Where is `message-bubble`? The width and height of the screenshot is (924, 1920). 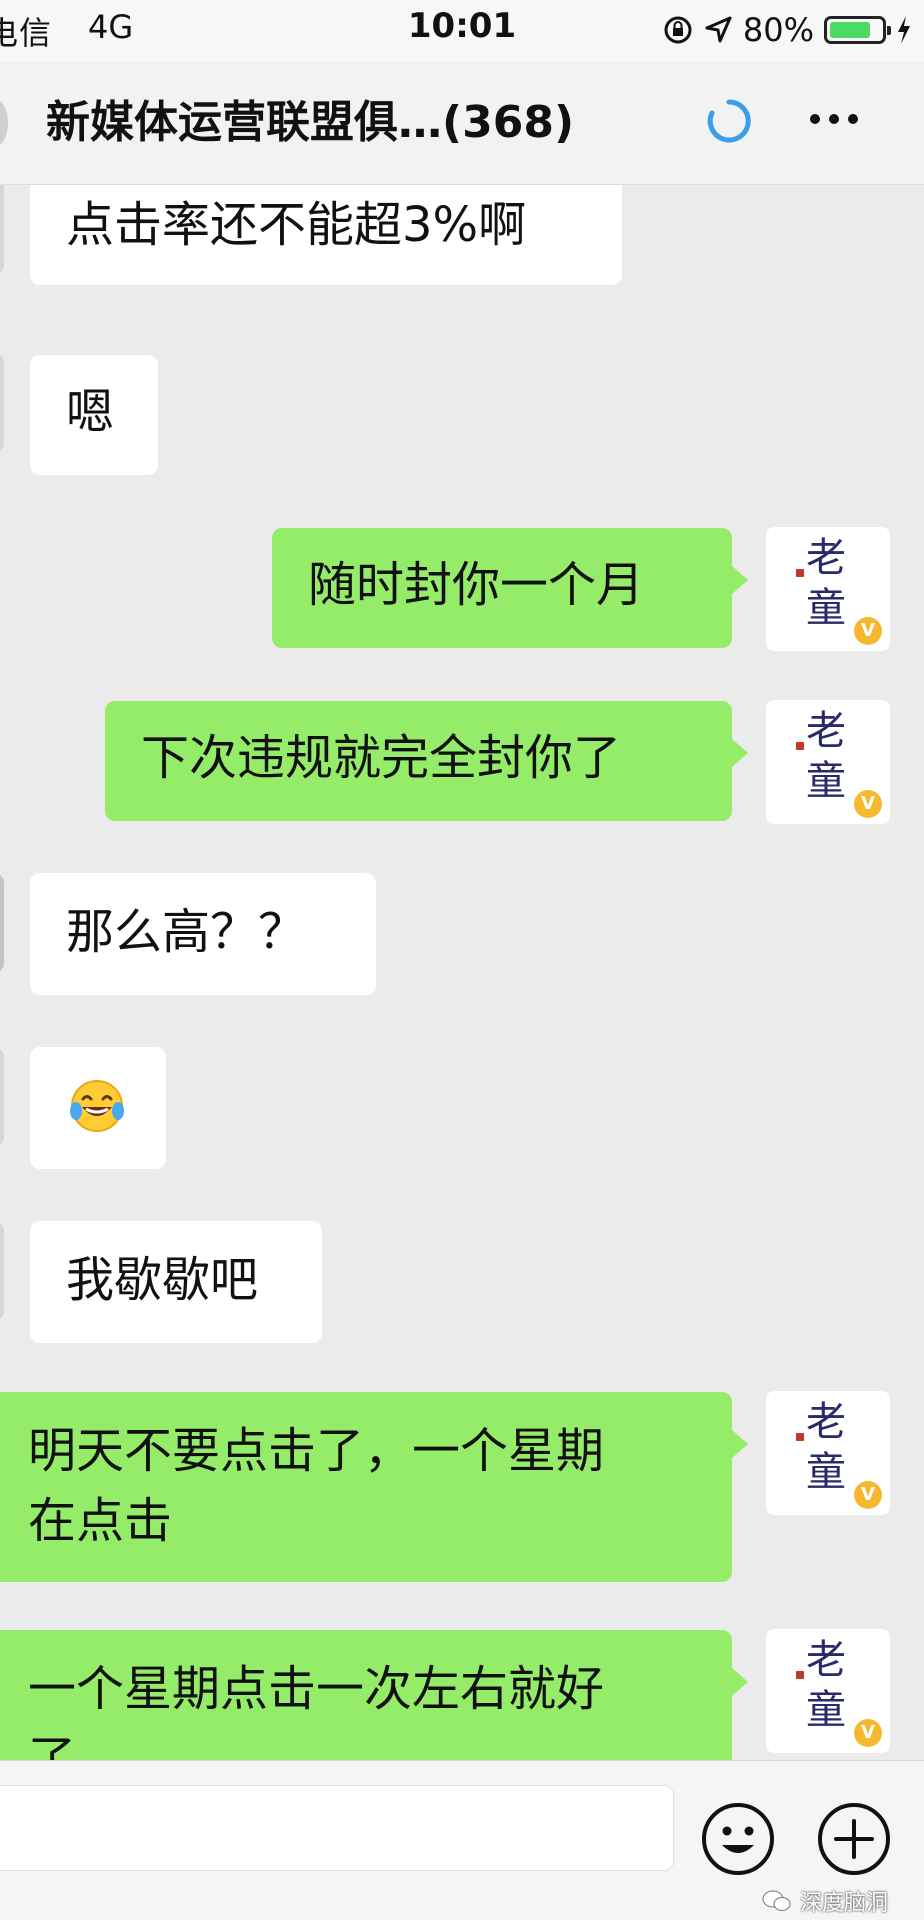 message-bubble is located at coordinates (98, 1108).